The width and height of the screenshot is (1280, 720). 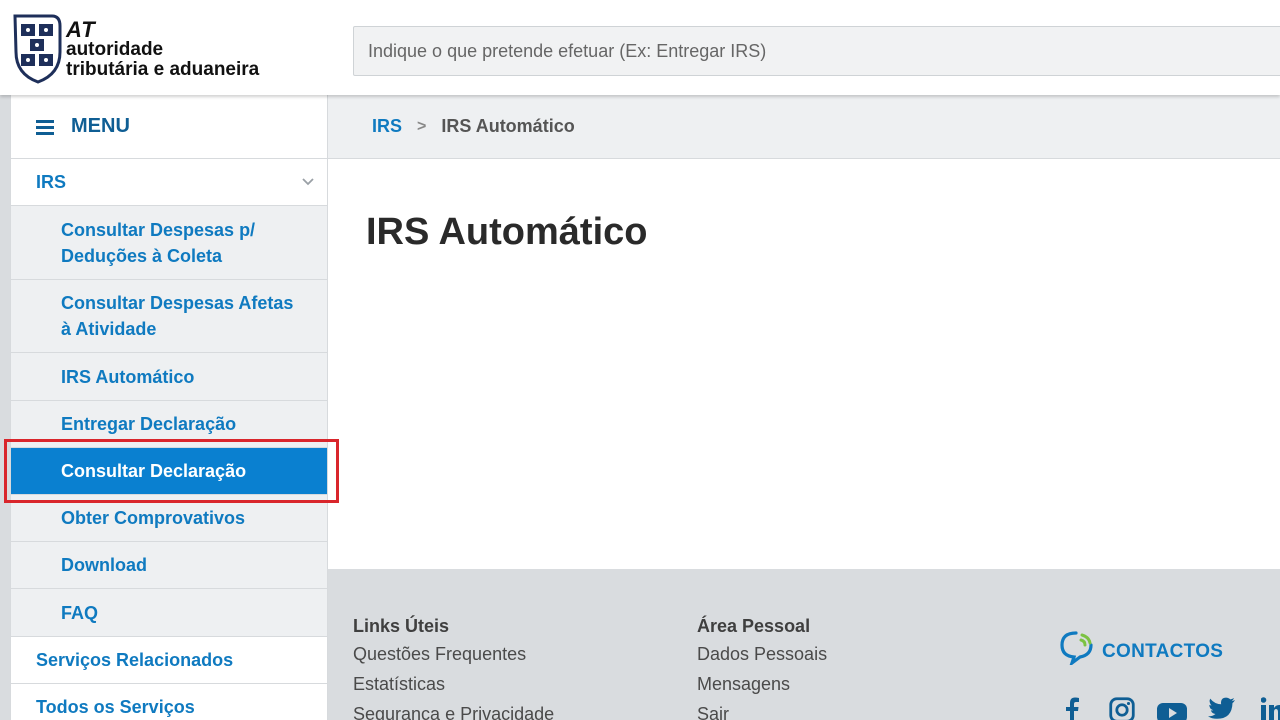 What do you see at coordinates (128, 376) in the screenshot?
I see `sidebar-item-label: IRS Automático` at bounding box center [128, 376].